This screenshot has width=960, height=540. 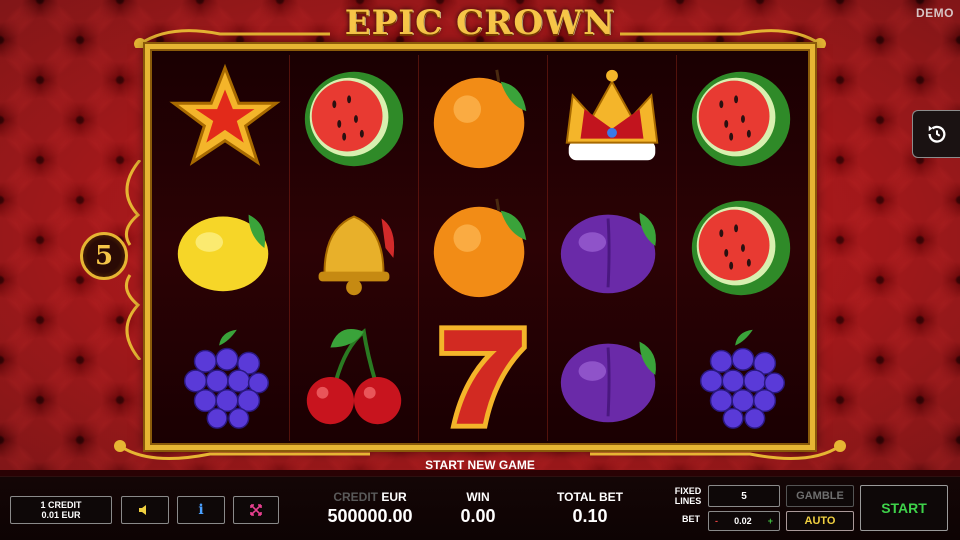 I want to click on info-button: i, so click(x=201, y=510).